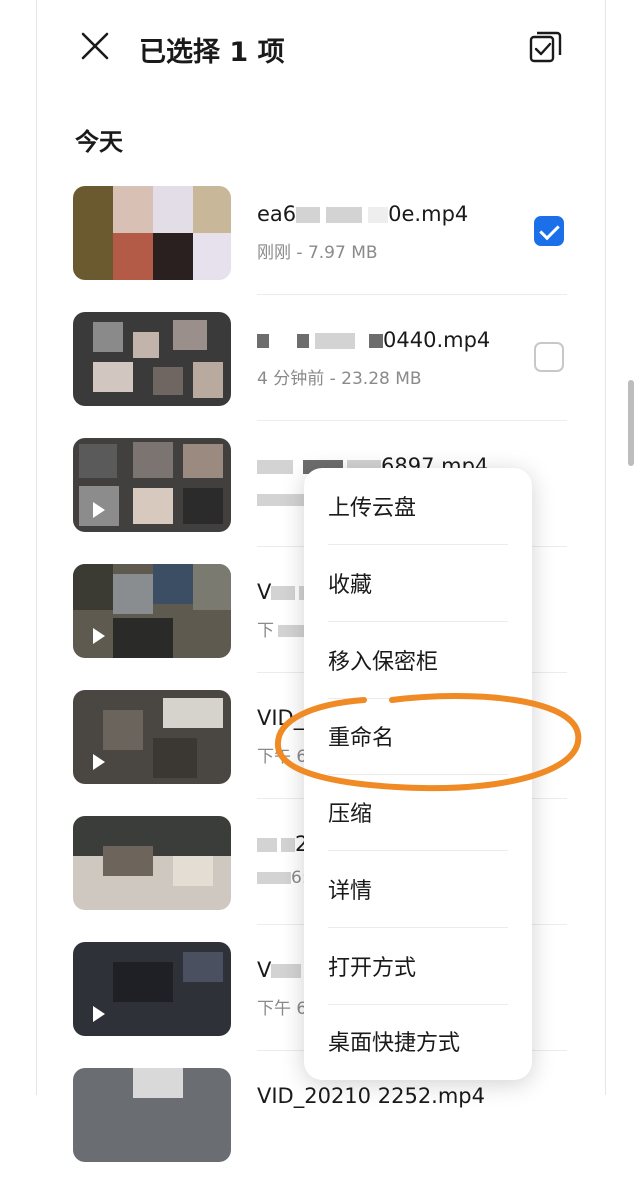 The width and height of the screenshot is (640, 1194). Describe the element at coordinates (371, 1096) in the screenshot. I see `file-name: VID_20210 2252.mp4` at that location.